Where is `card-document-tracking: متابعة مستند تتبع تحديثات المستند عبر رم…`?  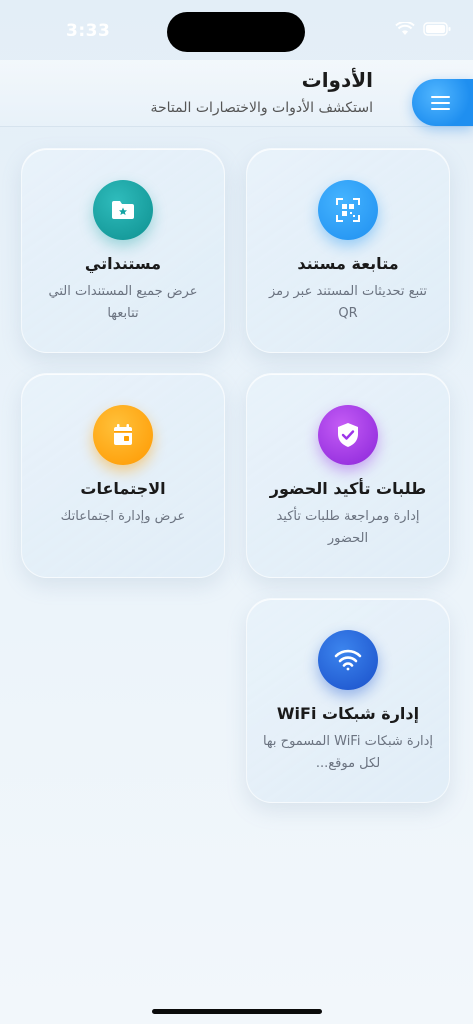 card-document-tracking: متابعة مستند تتبع تحديثات المستند عبر رم… is located at coordinates (348, 250).